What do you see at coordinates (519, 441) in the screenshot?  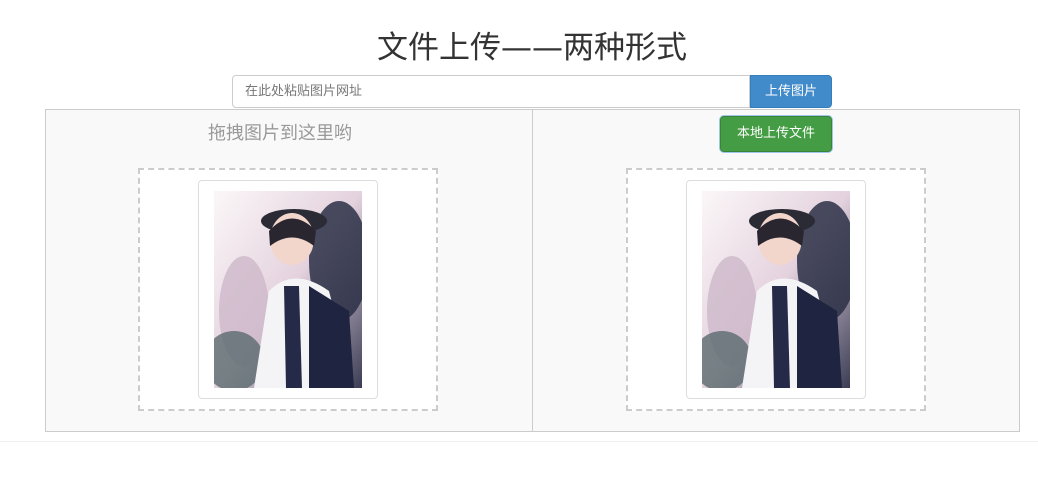 I see `footer-divider` at bounding box center [519, 441].